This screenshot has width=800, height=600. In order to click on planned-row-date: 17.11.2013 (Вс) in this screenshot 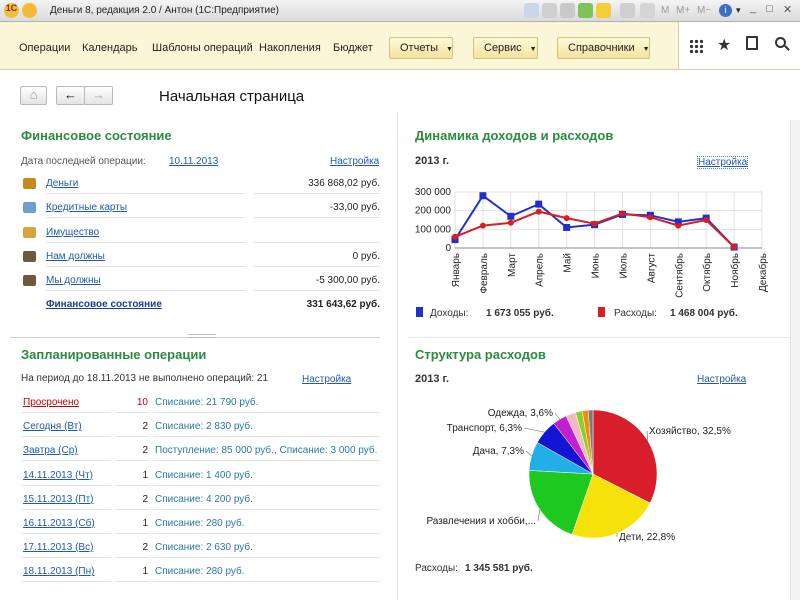, I will do `click(58, 547)`.